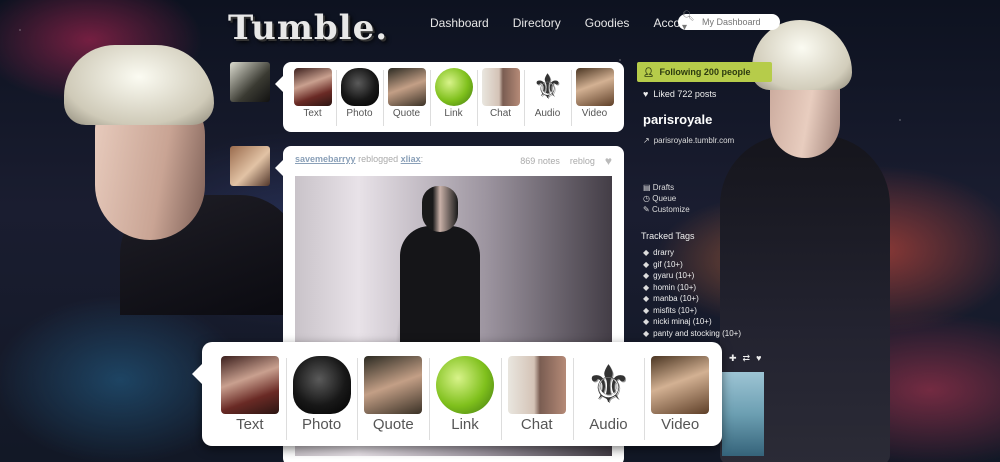 Image resolution: width=1000 pixels, height=462 pixels. What do you see at coordinates (465, 401) in the screenshot?
I see `post-type-link-large: Link` at bounding box center [465, 401].